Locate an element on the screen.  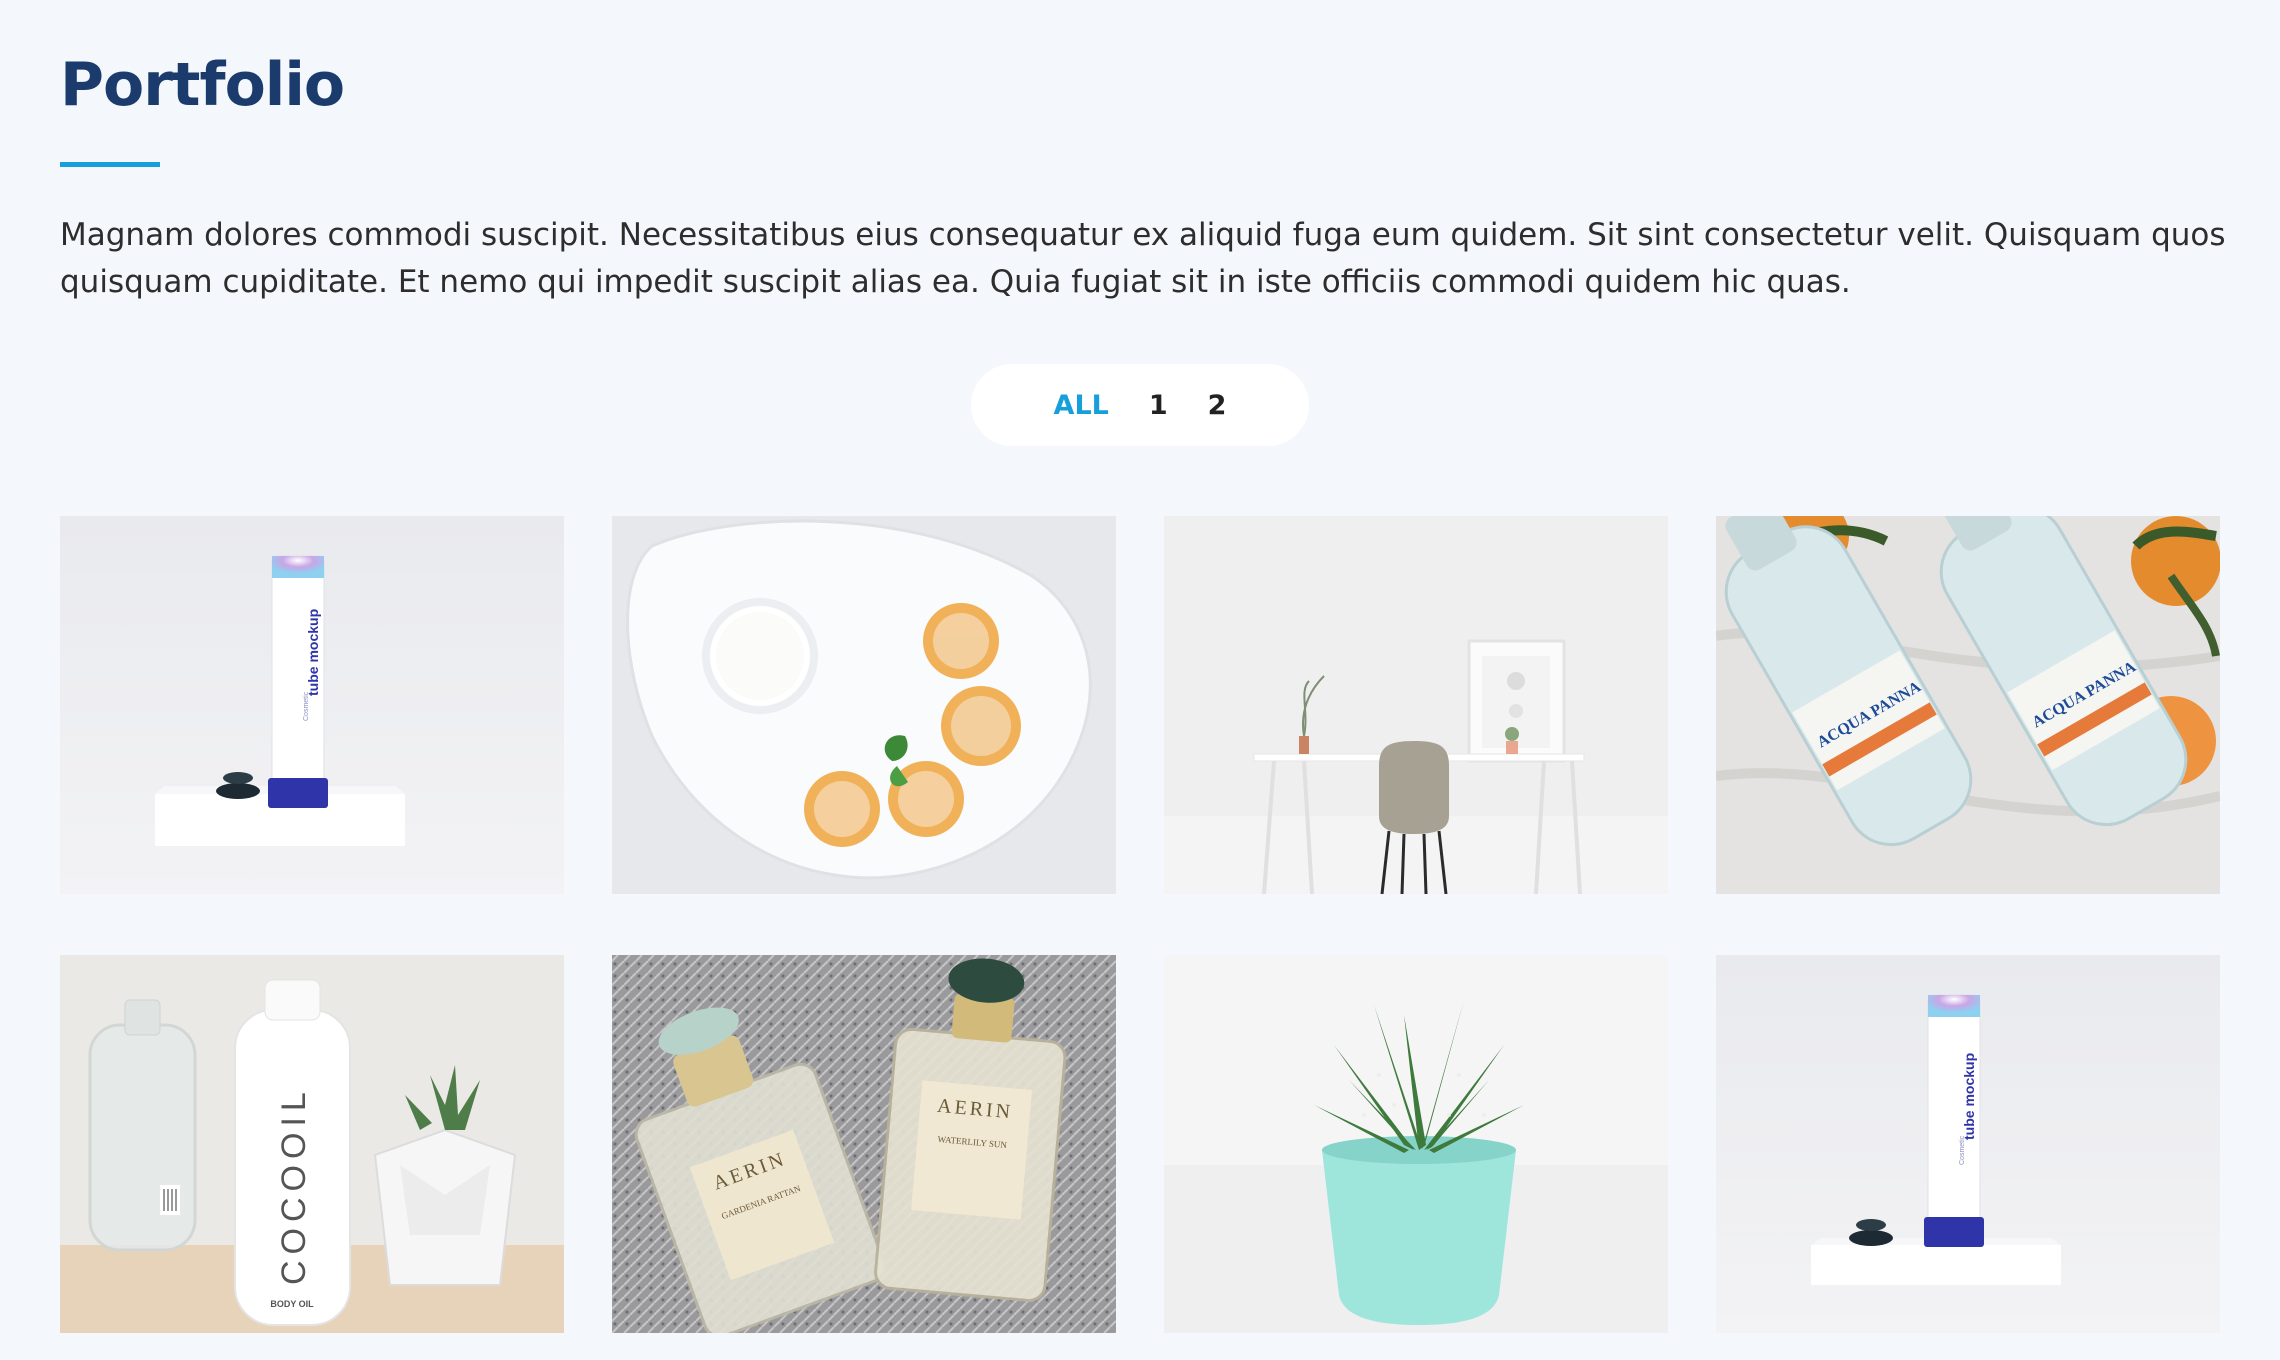
filter-all: ALL is located at coordinates (1081, 405).